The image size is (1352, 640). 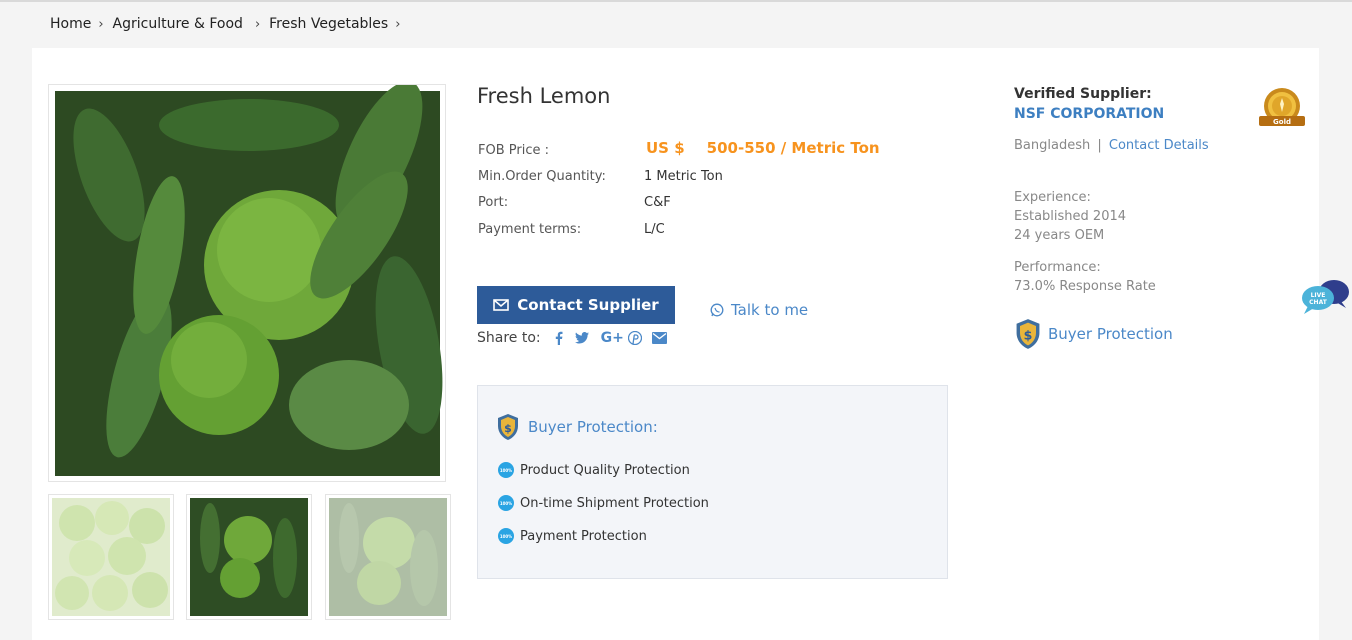 I want to click on svg-text: LIVE, so click(x=1318, y=295).